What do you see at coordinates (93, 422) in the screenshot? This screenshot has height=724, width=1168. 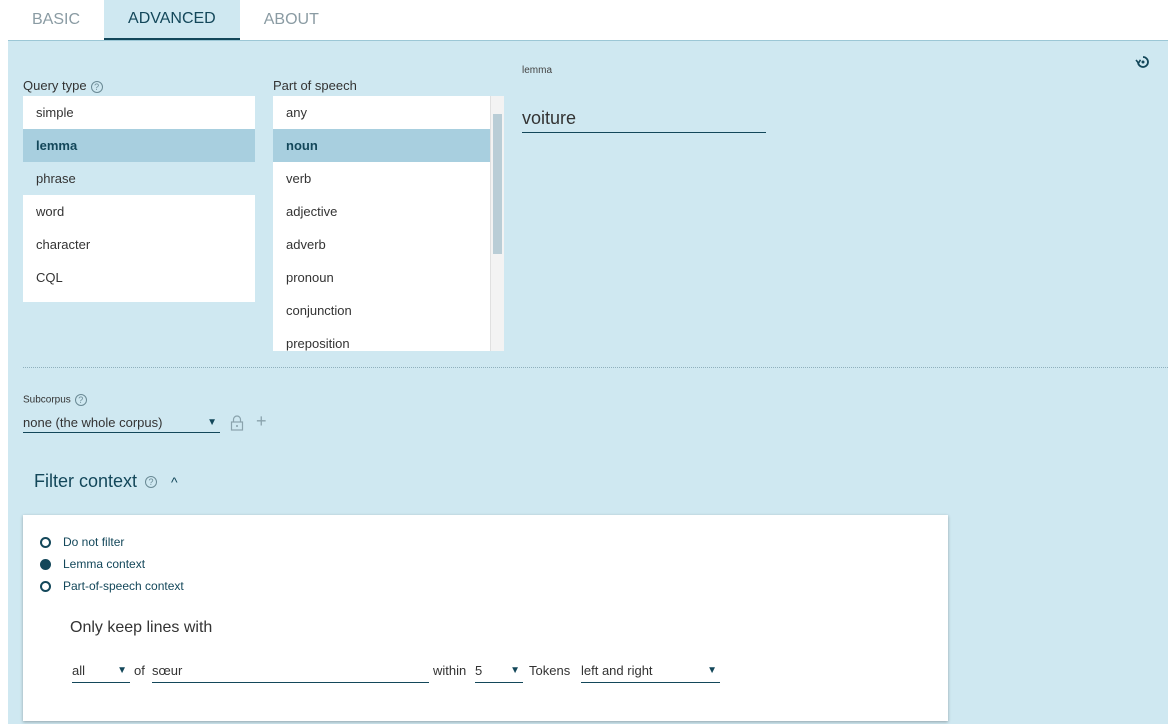 I see `subcorpus-value: none (the whole corpus)` at bounding box center [93, 422].